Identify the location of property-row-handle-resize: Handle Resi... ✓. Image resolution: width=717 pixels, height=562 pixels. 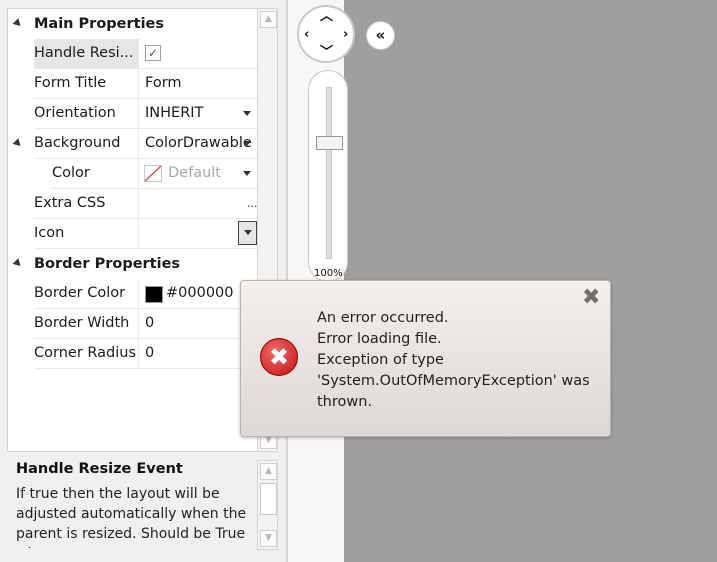
(133, 54).